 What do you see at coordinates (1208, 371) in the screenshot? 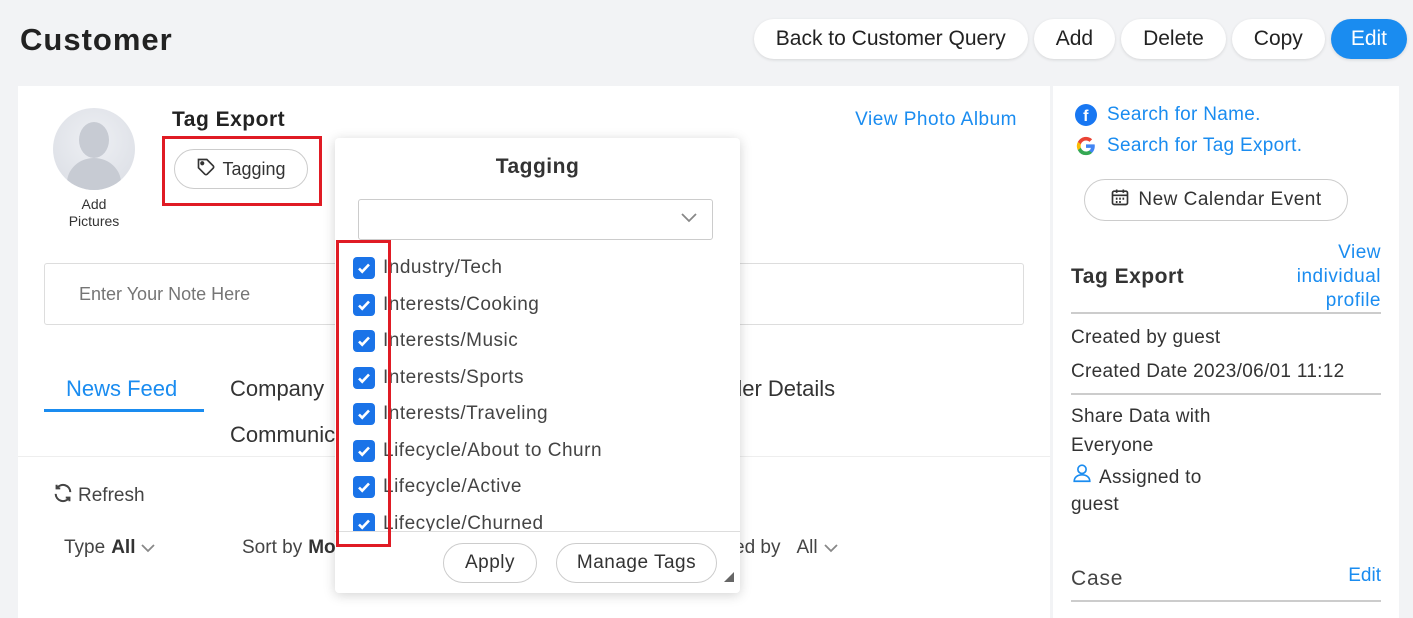
I see `created-date-text: Created Date 2023/06/01 11:12` at bounding box center [1208, 371].